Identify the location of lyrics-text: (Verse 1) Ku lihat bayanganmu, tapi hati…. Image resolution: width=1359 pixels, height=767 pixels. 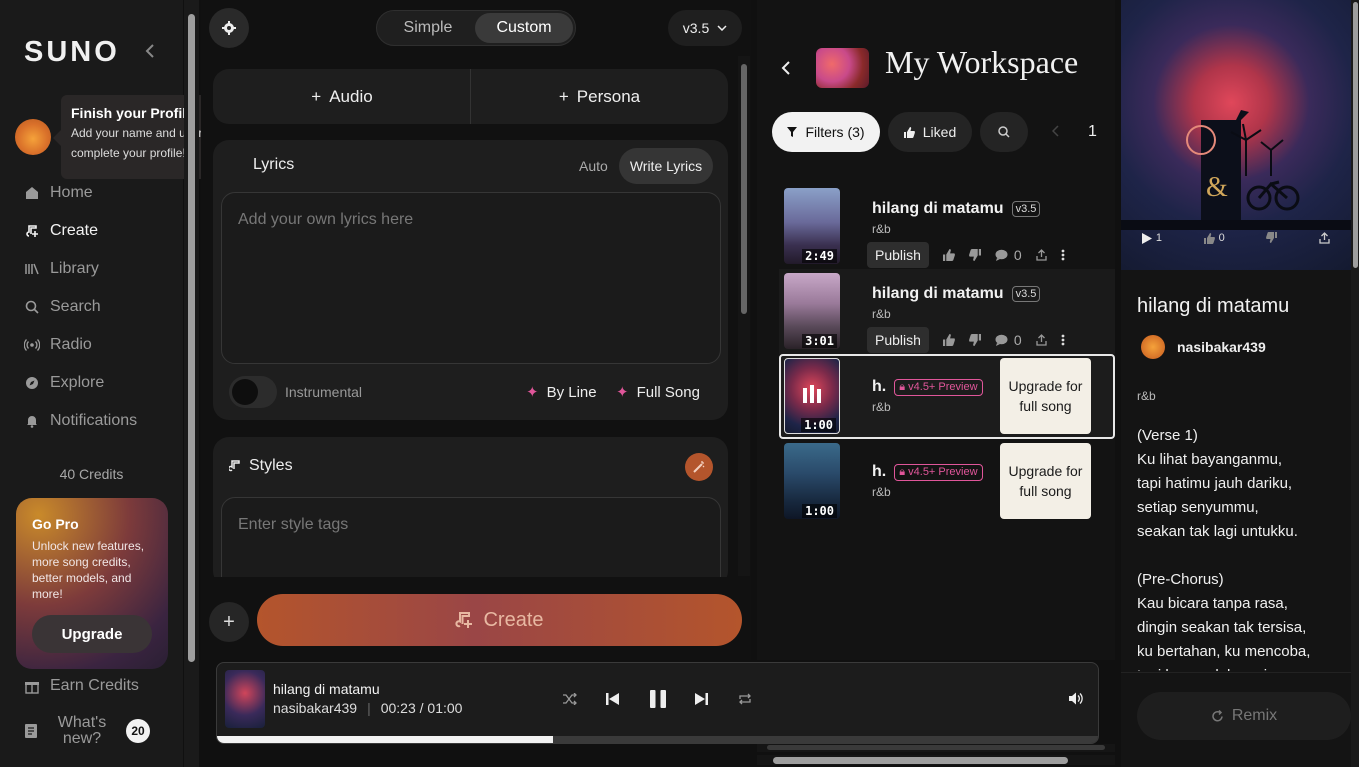
(1224, 549).